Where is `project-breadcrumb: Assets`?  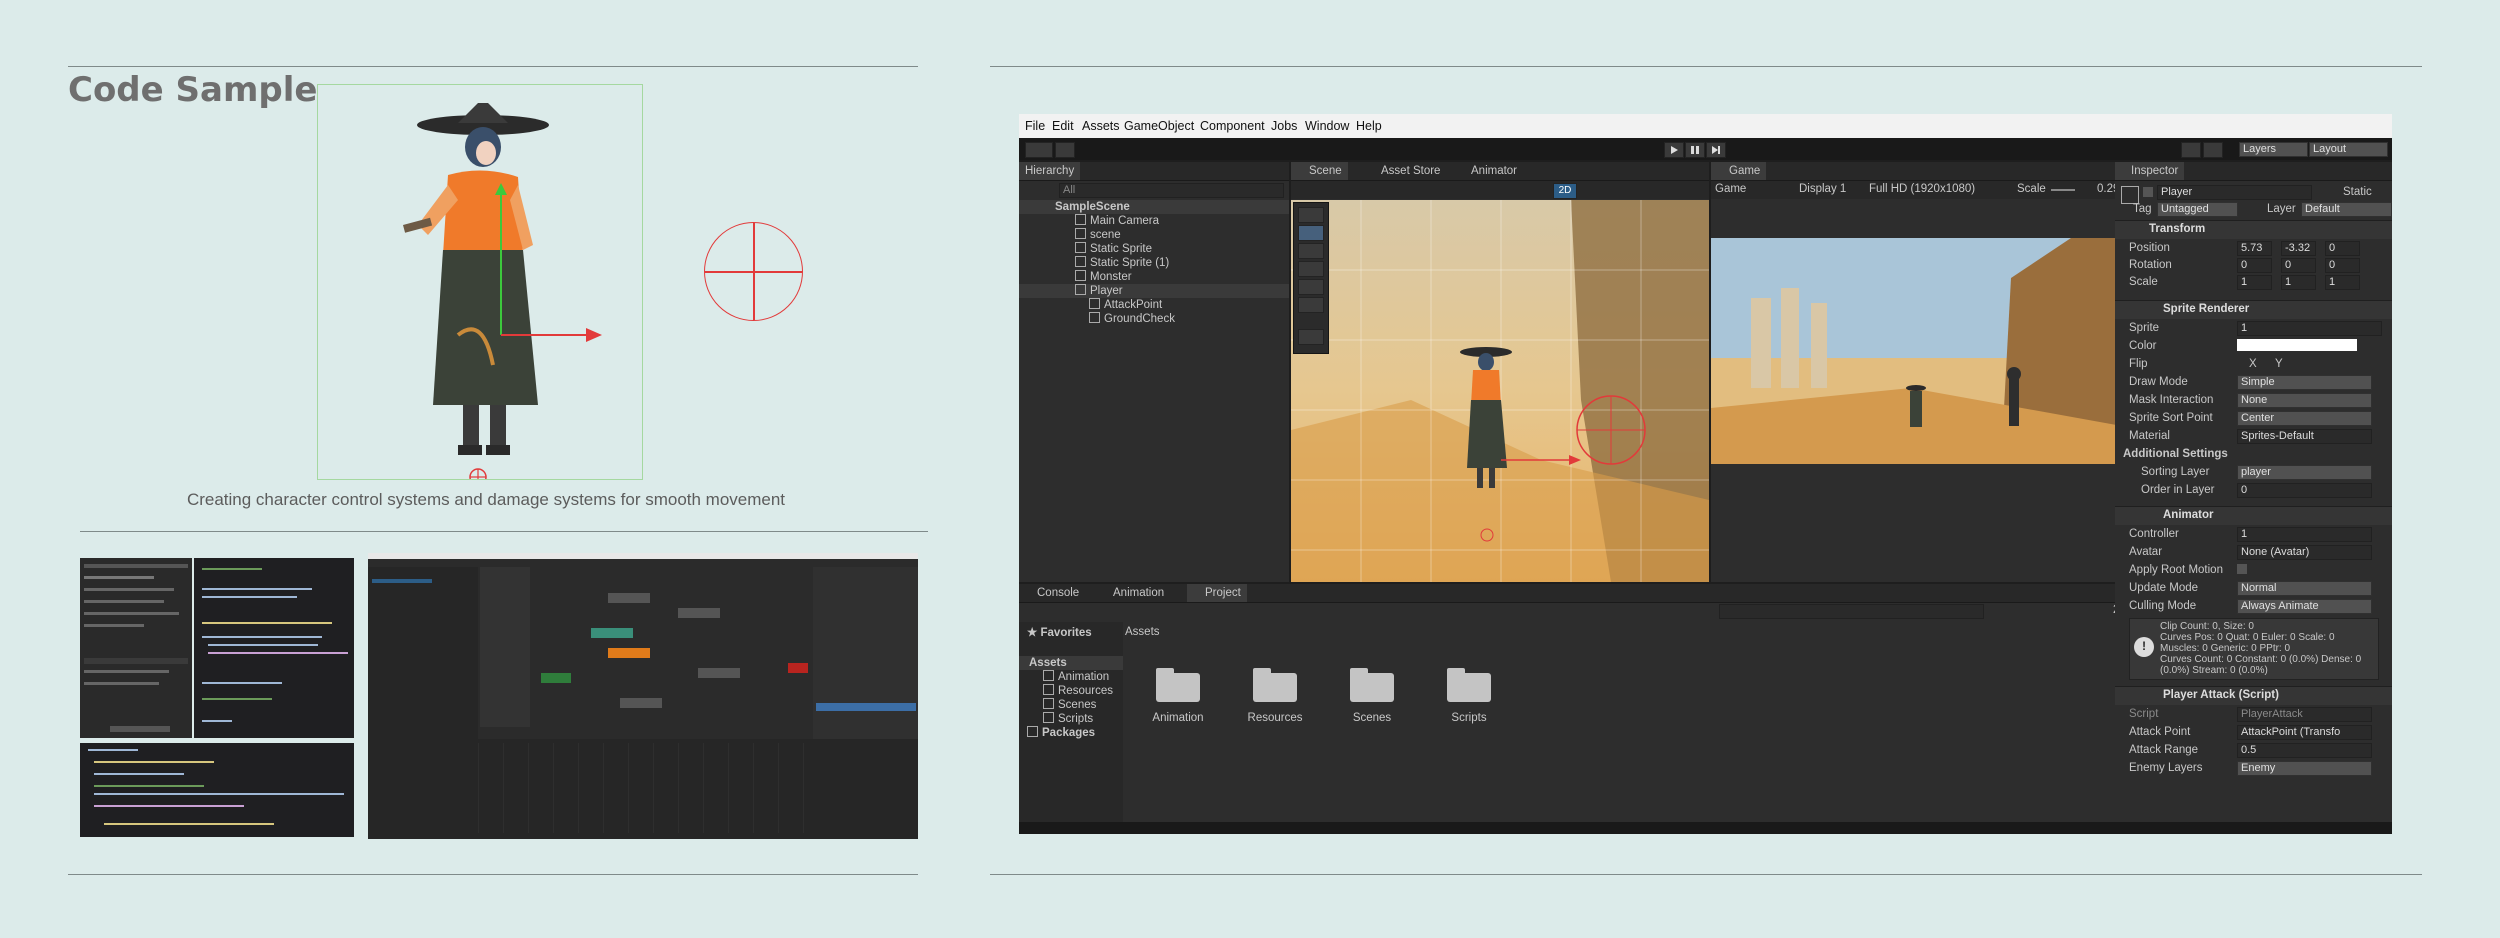
project-breadcrumb: Assets is located at coordinates (1142, 632).